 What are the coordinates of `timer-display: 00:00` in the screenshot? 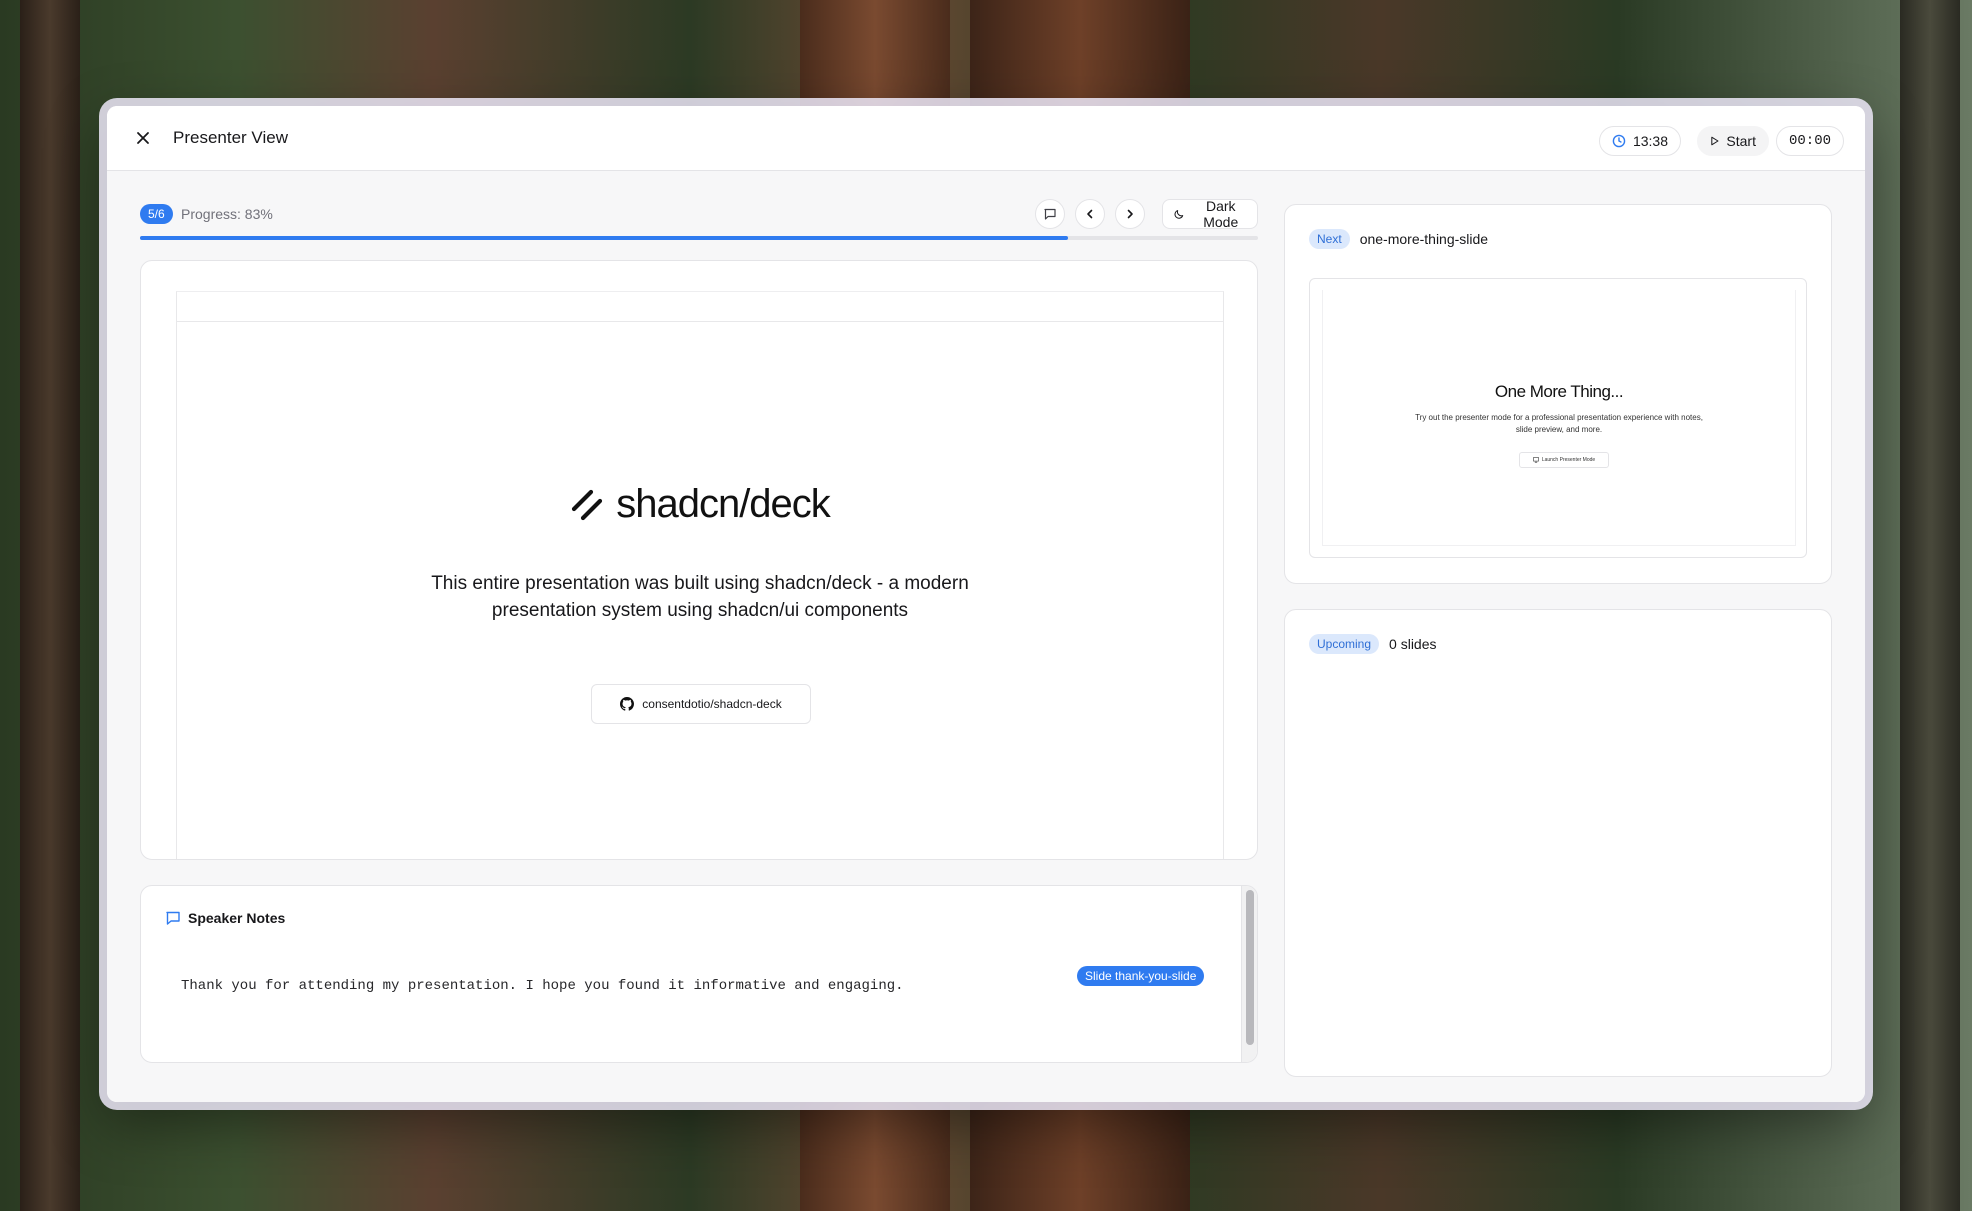 It's located at (1810, 141).